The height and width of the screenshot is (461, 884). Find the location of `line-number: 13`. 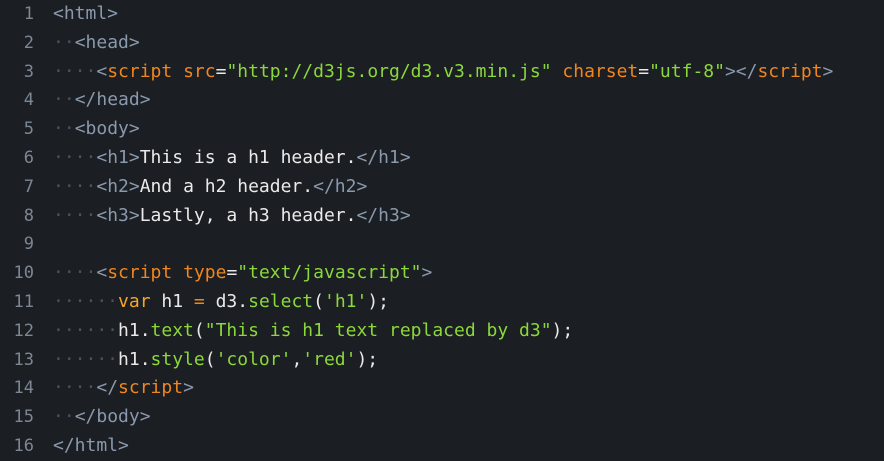

line-number: 13 is located at coordinates (23, 359).